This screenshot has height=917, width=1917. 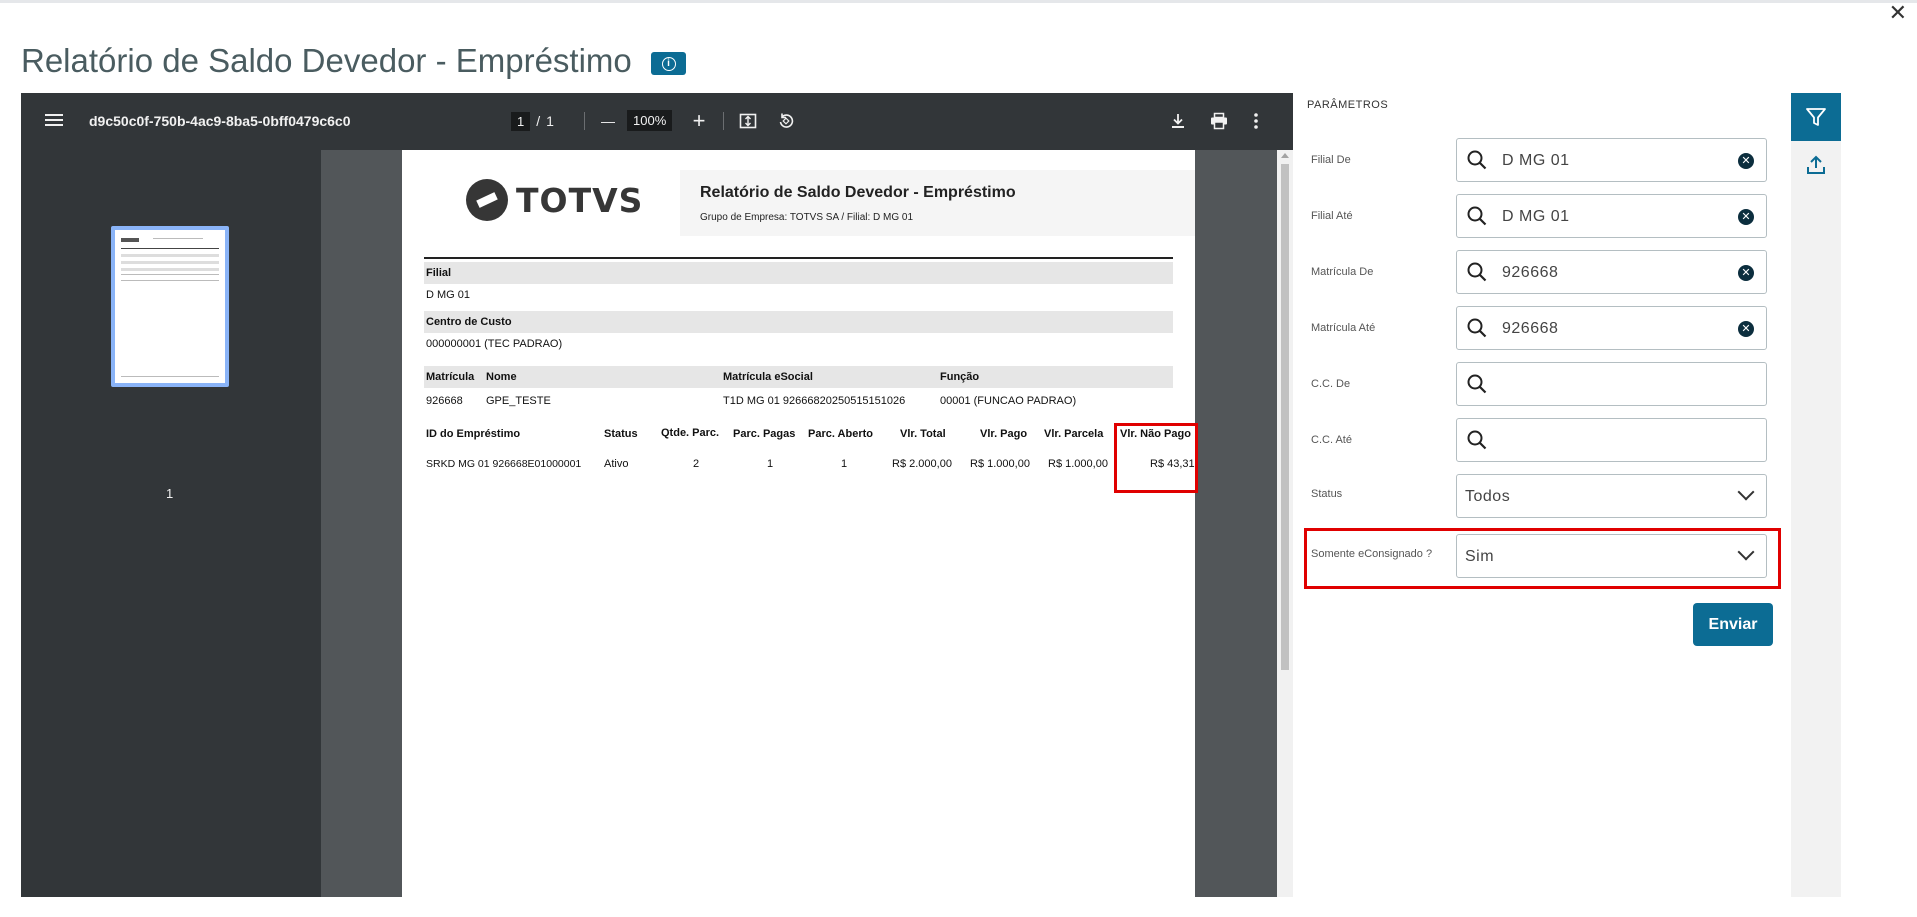 What do you see at coordinates (764, 434) in the screenshot?
I see `loan-header-pagas: Parc. Pagas` at bounding box center [764, 434].